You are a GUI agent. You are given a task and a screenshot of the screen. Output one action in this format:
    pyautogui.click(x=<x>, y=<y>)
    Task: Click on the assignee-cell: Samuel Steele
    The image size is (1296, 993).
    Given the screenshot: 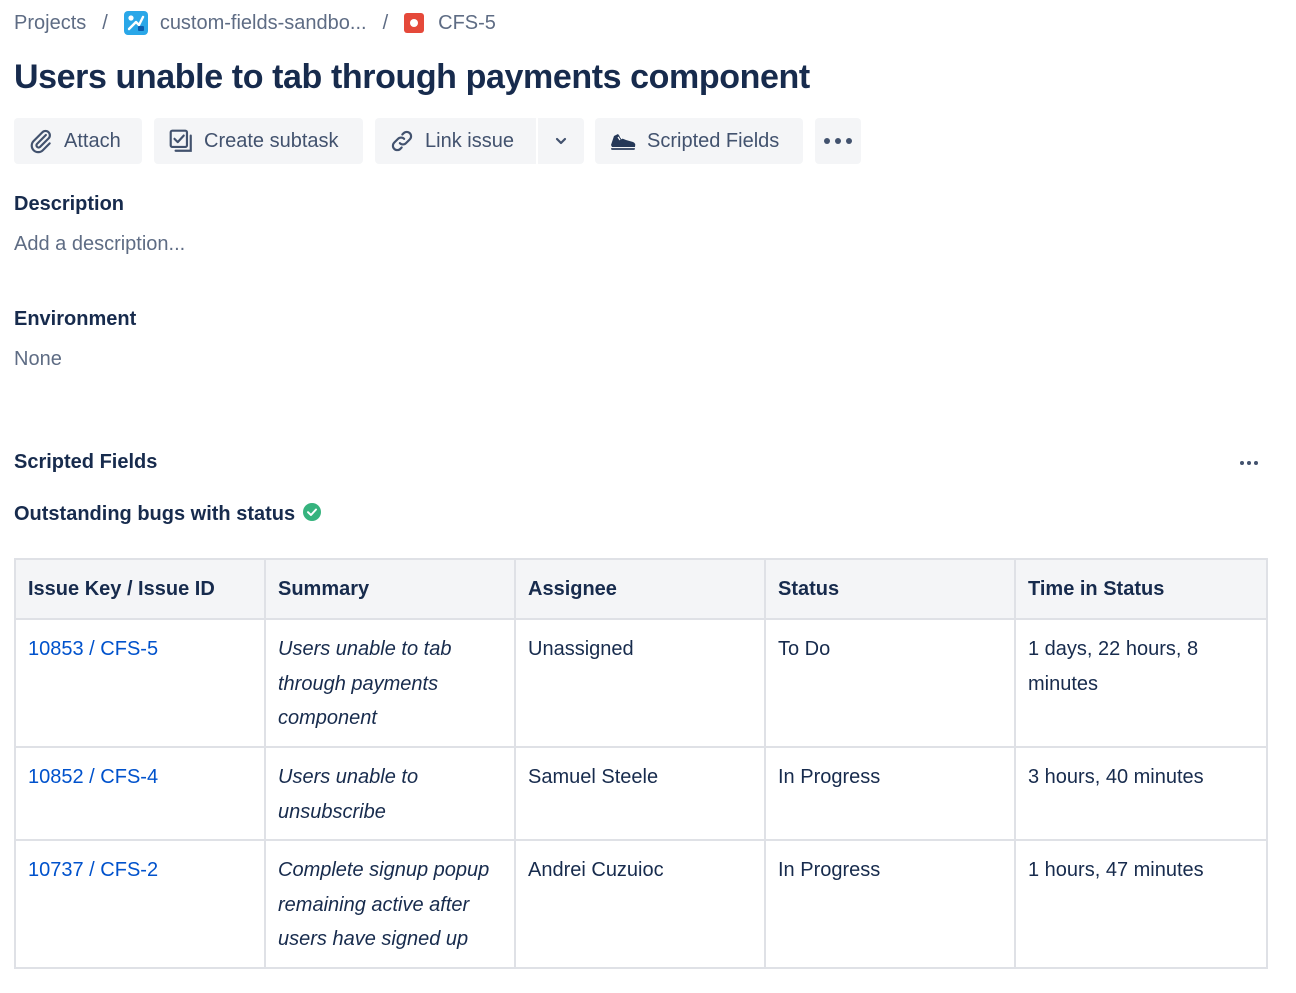 What is the action you would take?
    pyautogui.click(x=640, y=793)
    